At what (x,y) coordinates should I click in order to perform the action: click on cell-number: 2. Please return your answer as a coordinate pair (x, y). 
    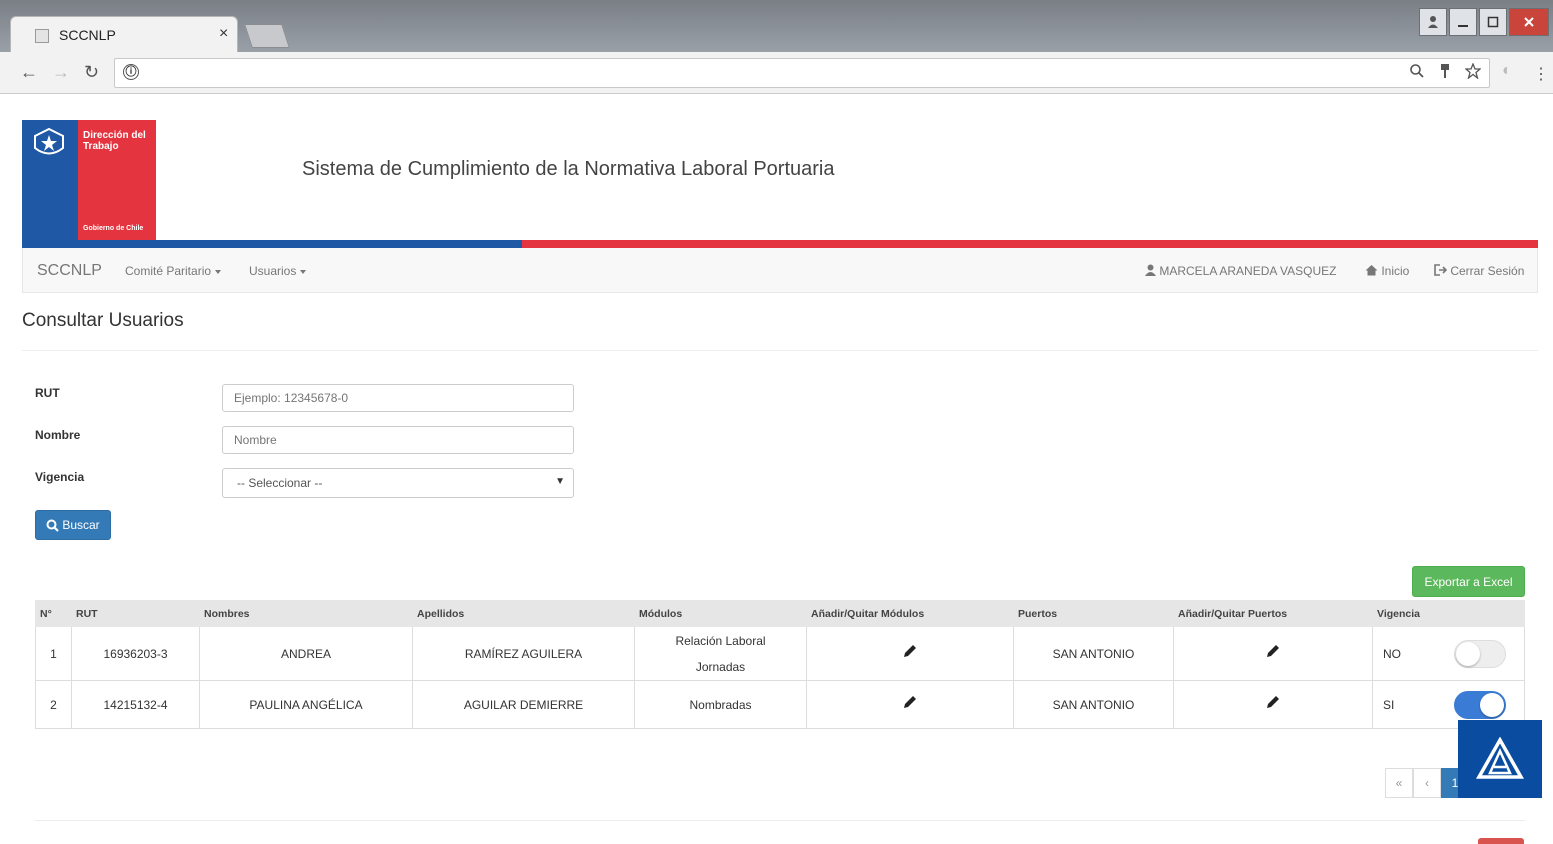
    Looking at the image, I should click on (53, 704).